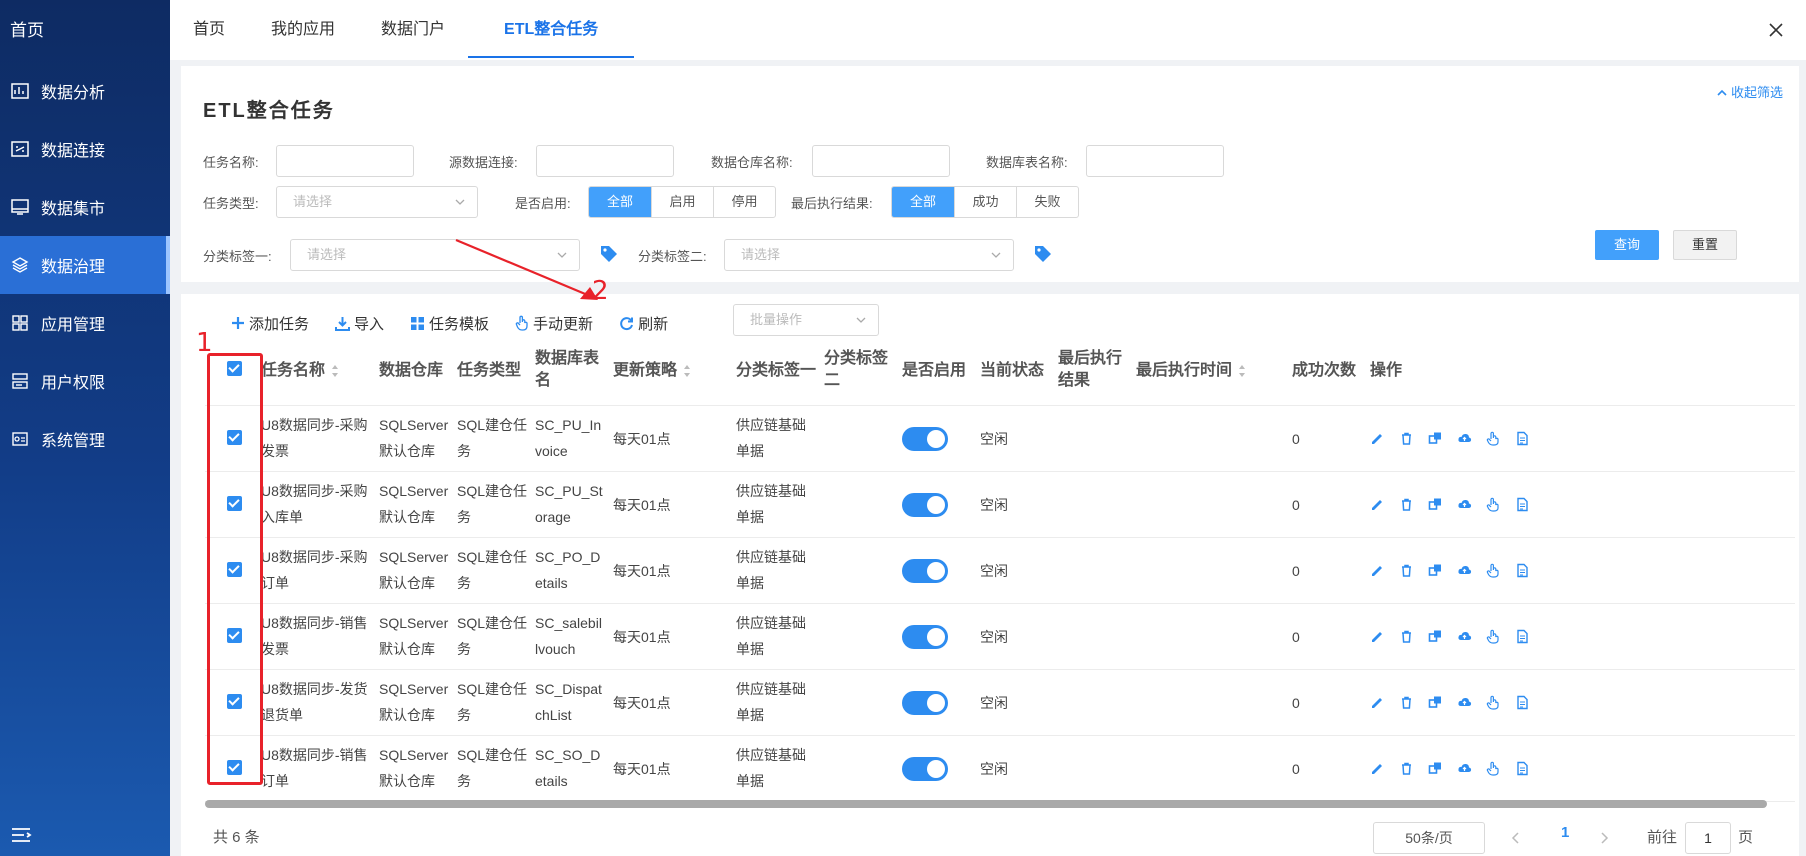 This screenshot has height=856, width=1806. Describe the element at coordinates (345, 161) in the screenshot. I see `task-name-input` at that location.